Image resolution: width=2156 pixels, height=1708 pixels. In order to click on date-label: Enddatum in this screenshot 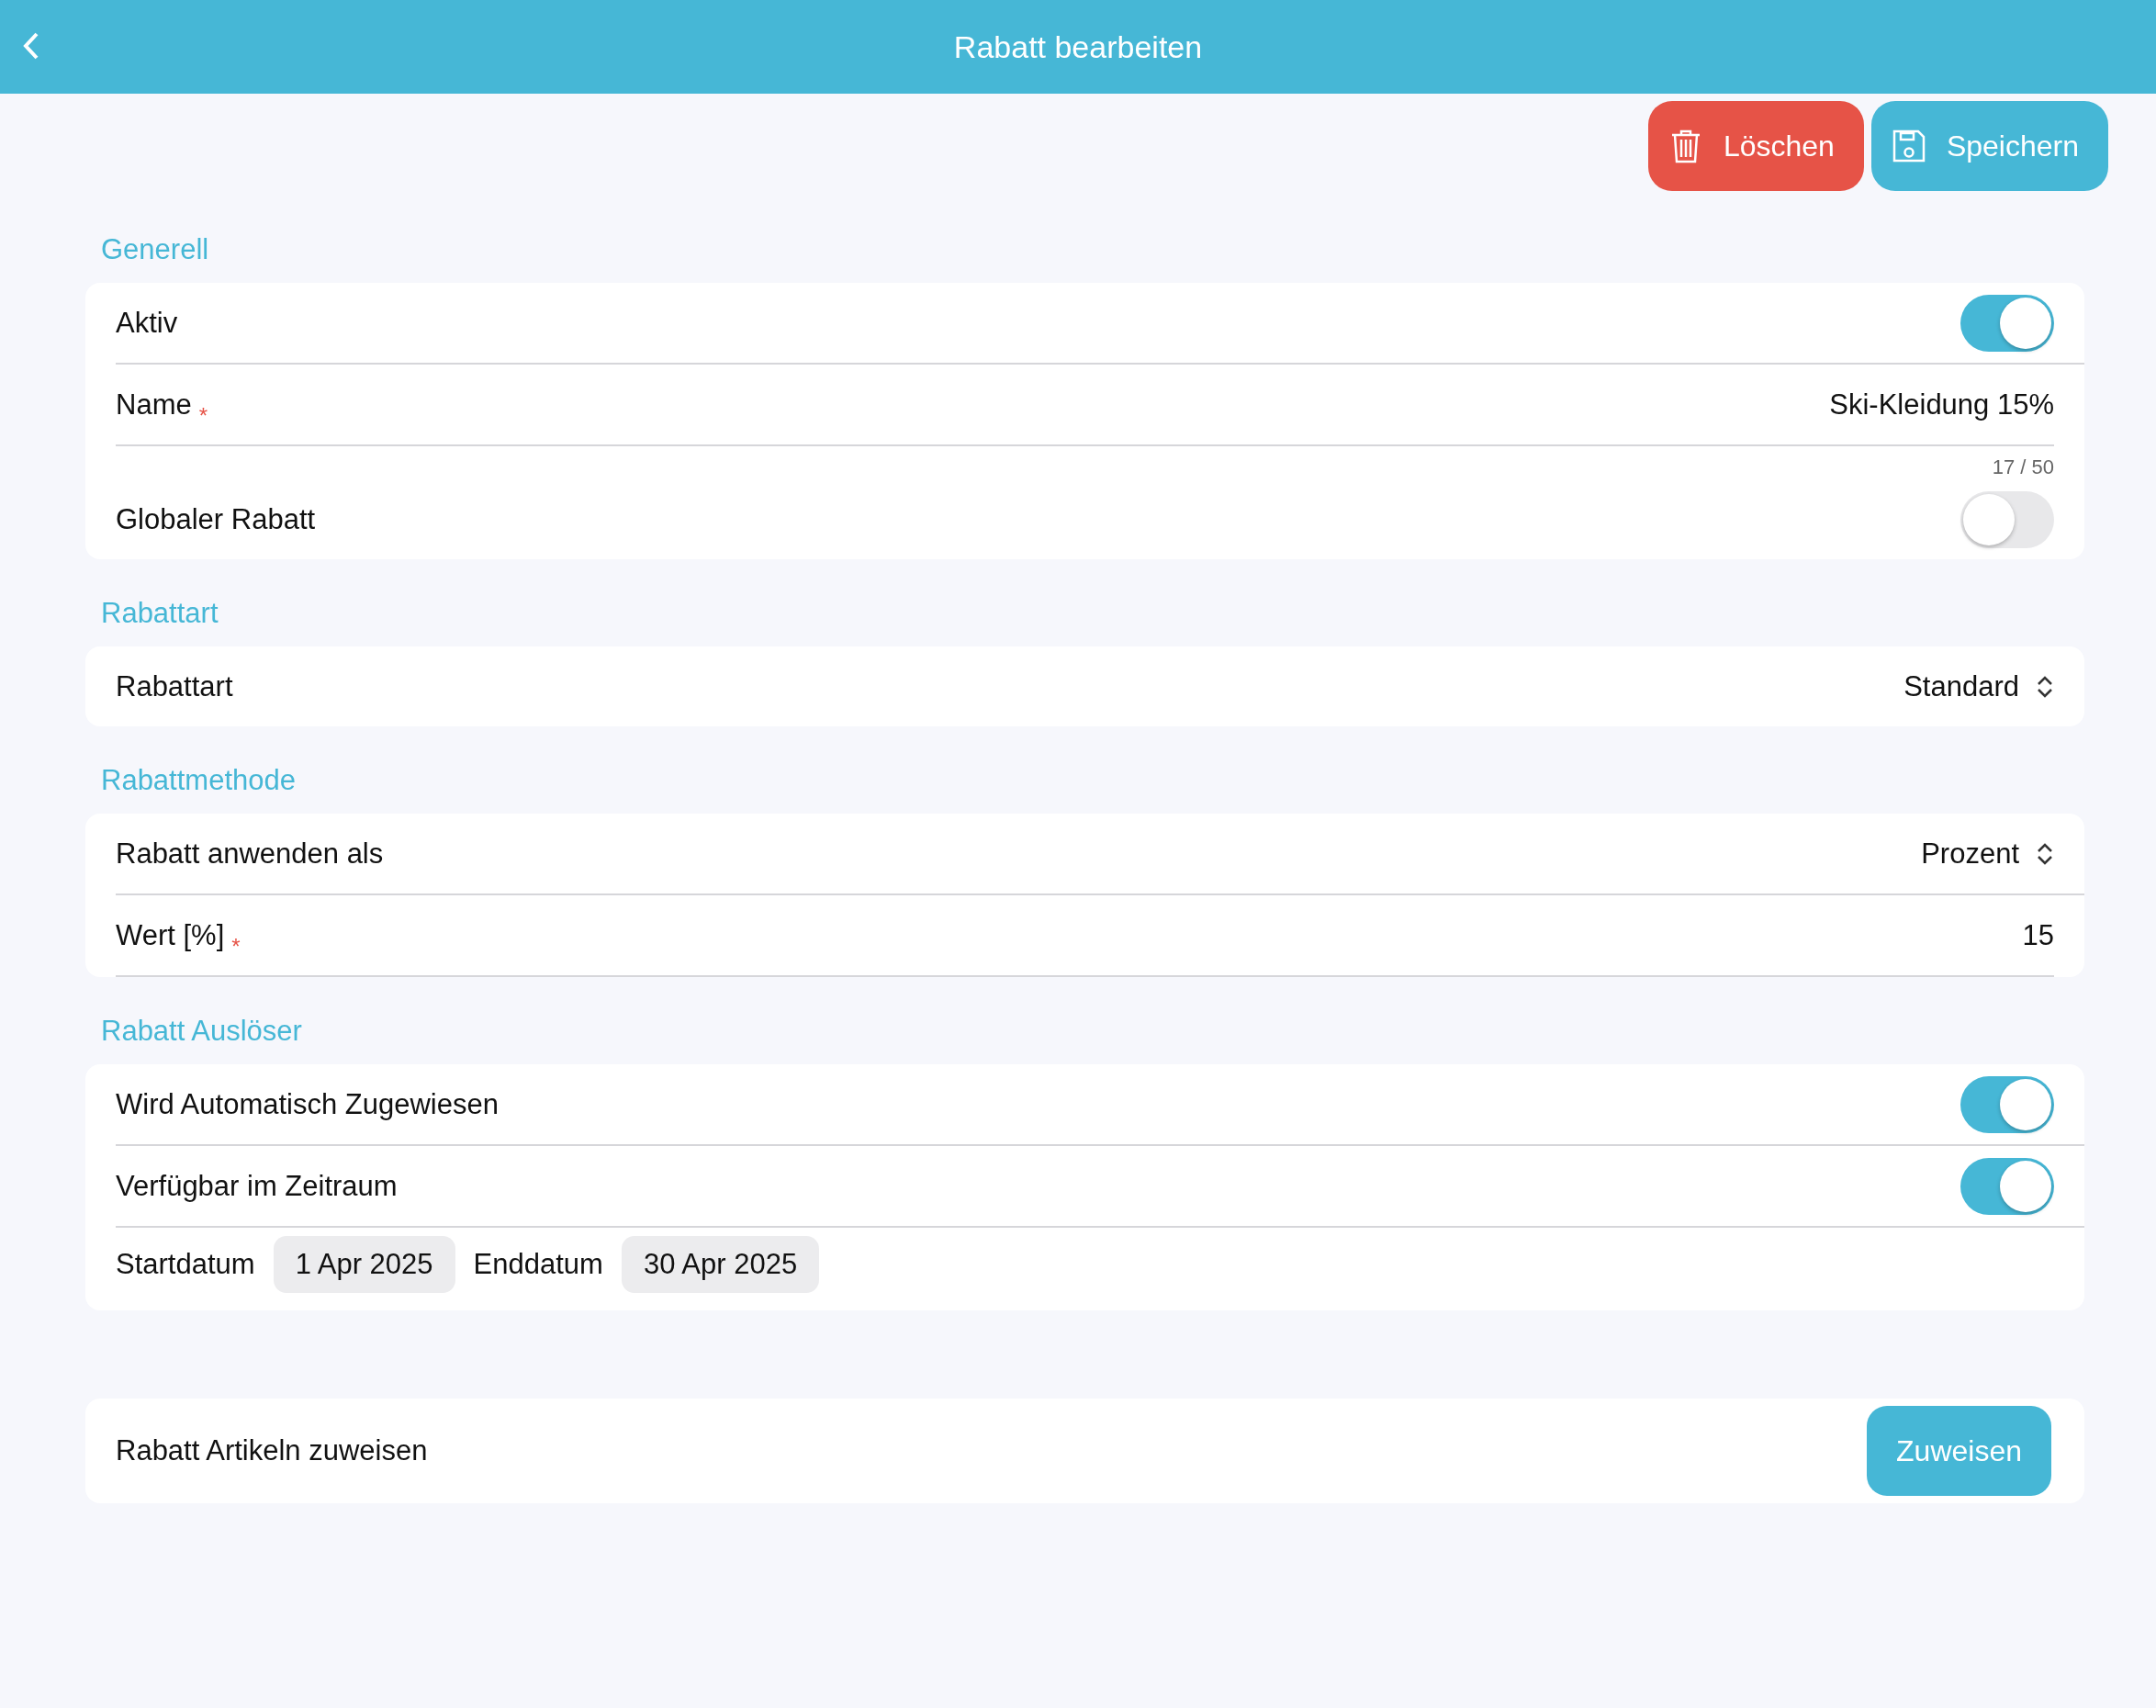, I will do `click(538, 1265)`.